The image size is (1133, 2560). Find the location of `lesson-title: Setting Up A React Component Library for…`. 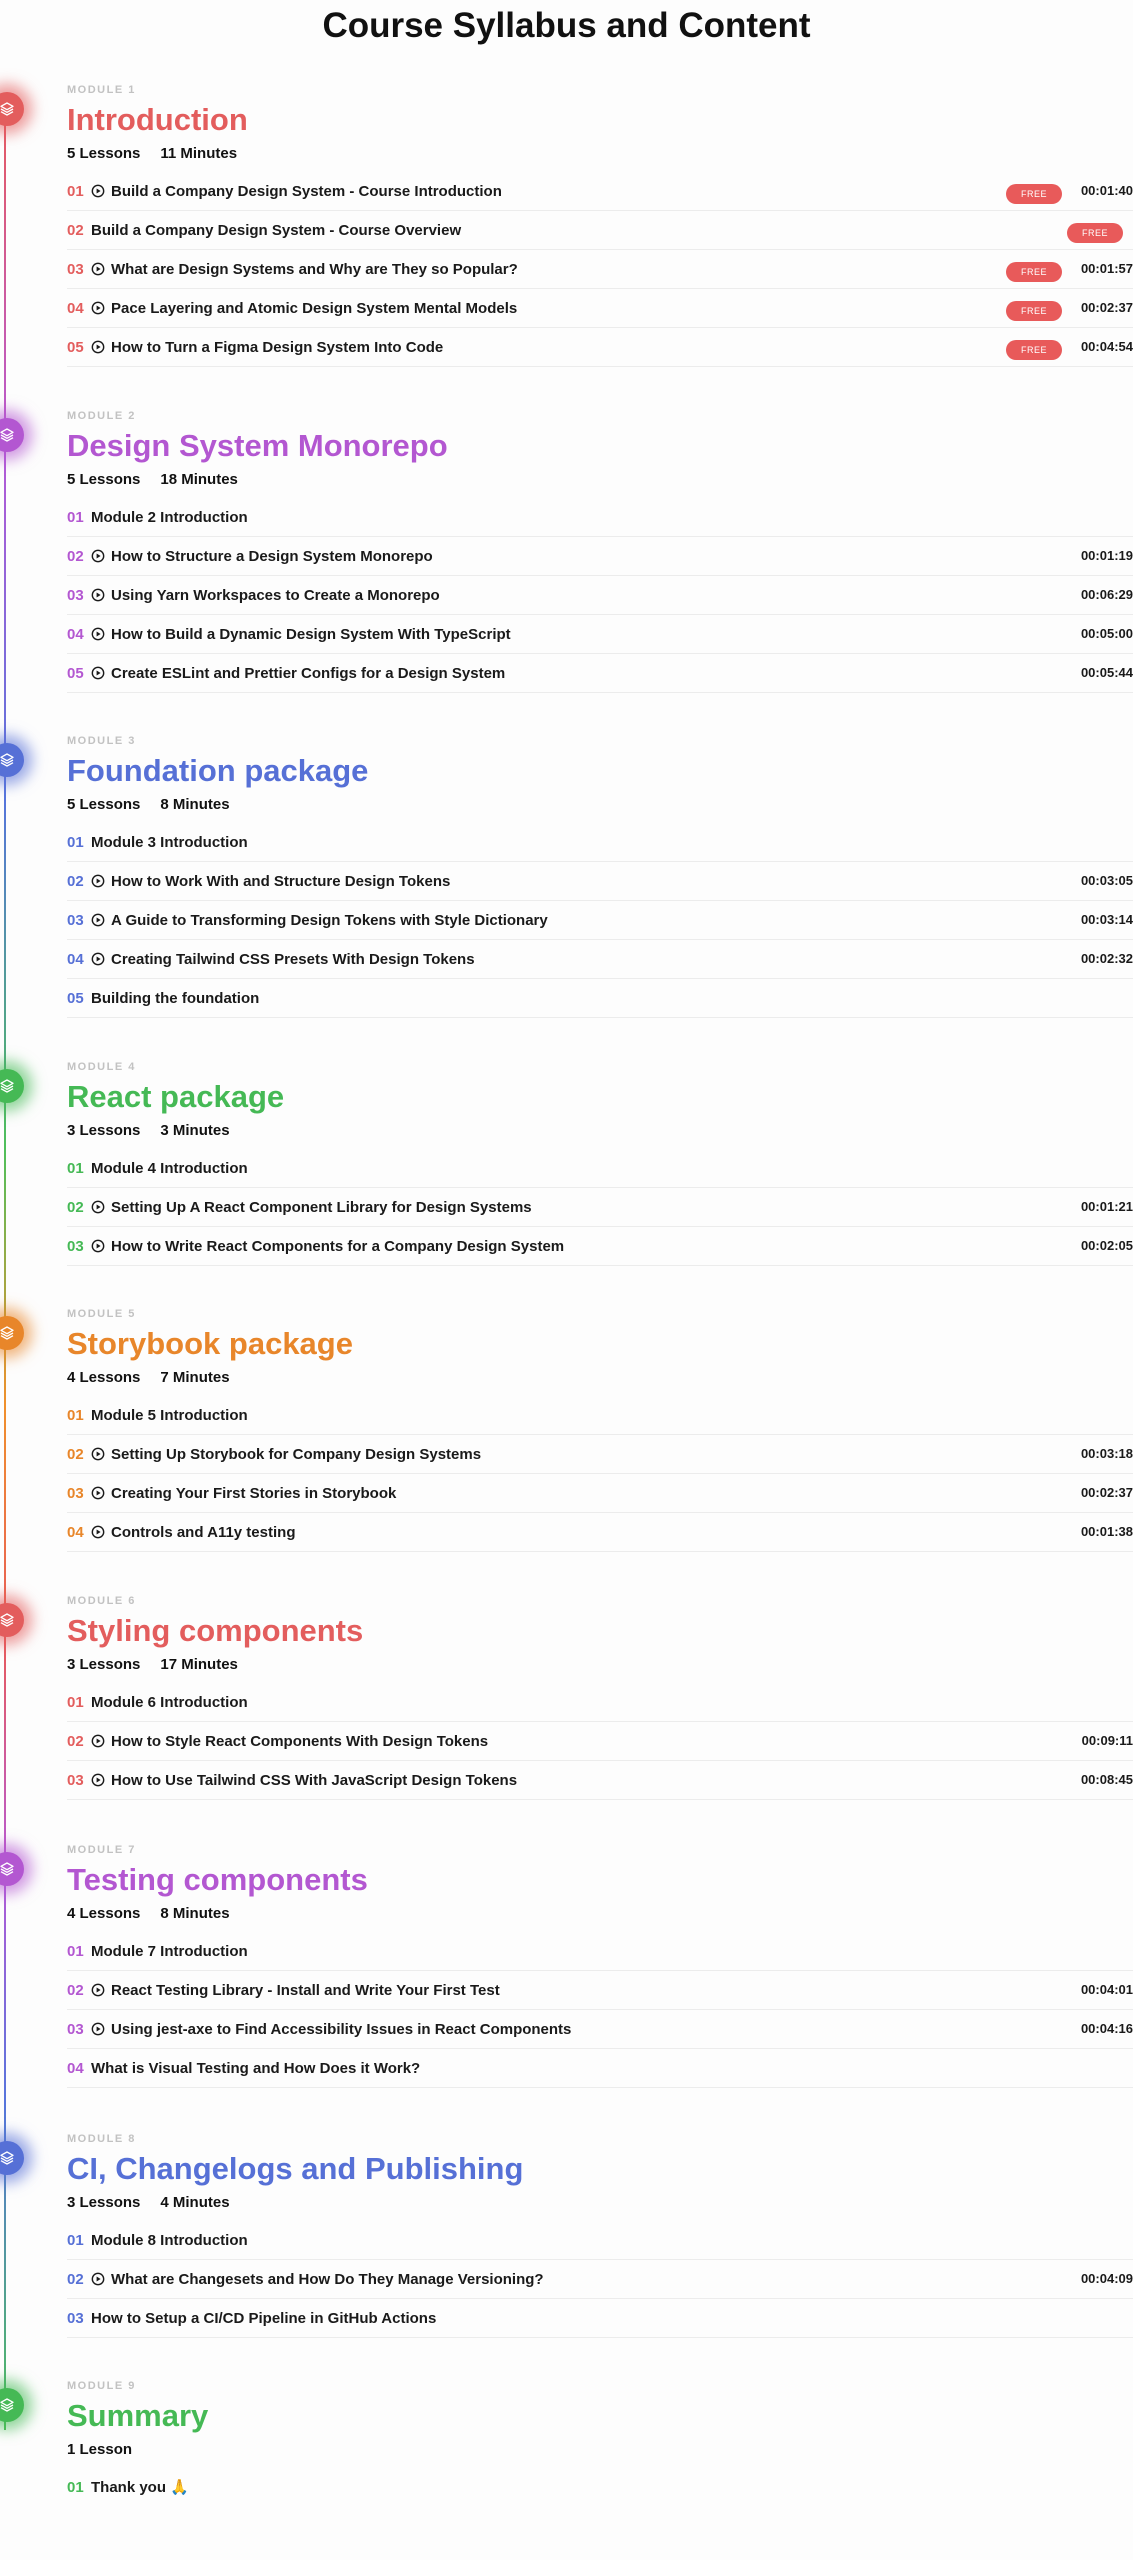

lesson-title: Setting Up A React Component Library for… is located at coordinates (321, 1207).